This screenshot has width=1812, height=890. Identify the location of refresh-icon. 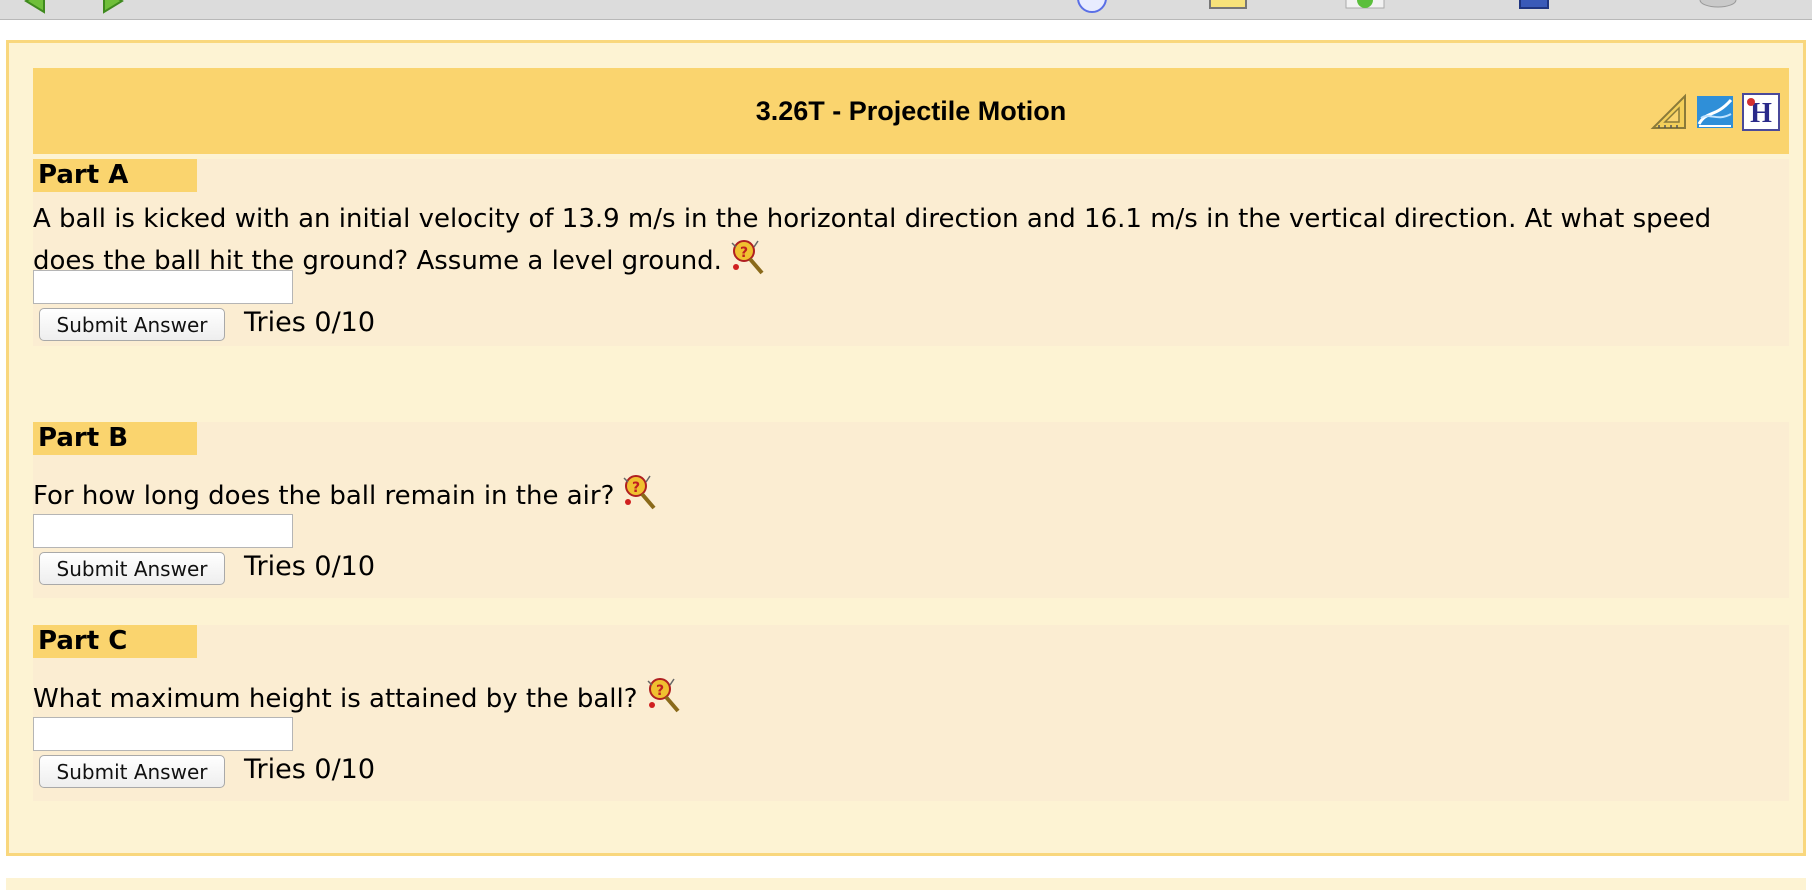
(1365, 9).